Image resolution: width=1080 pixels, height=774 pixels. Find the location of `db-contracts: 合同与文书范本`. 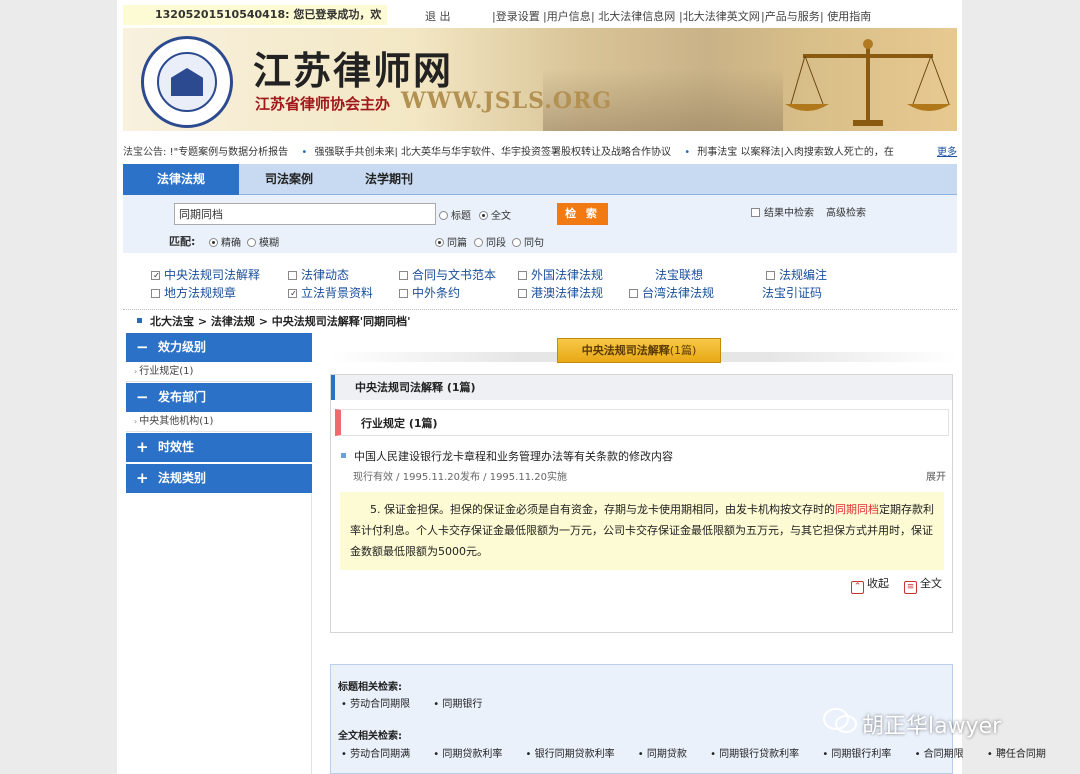

db-contracts: 合同与文书范本 is located at coordinates (447, 274).